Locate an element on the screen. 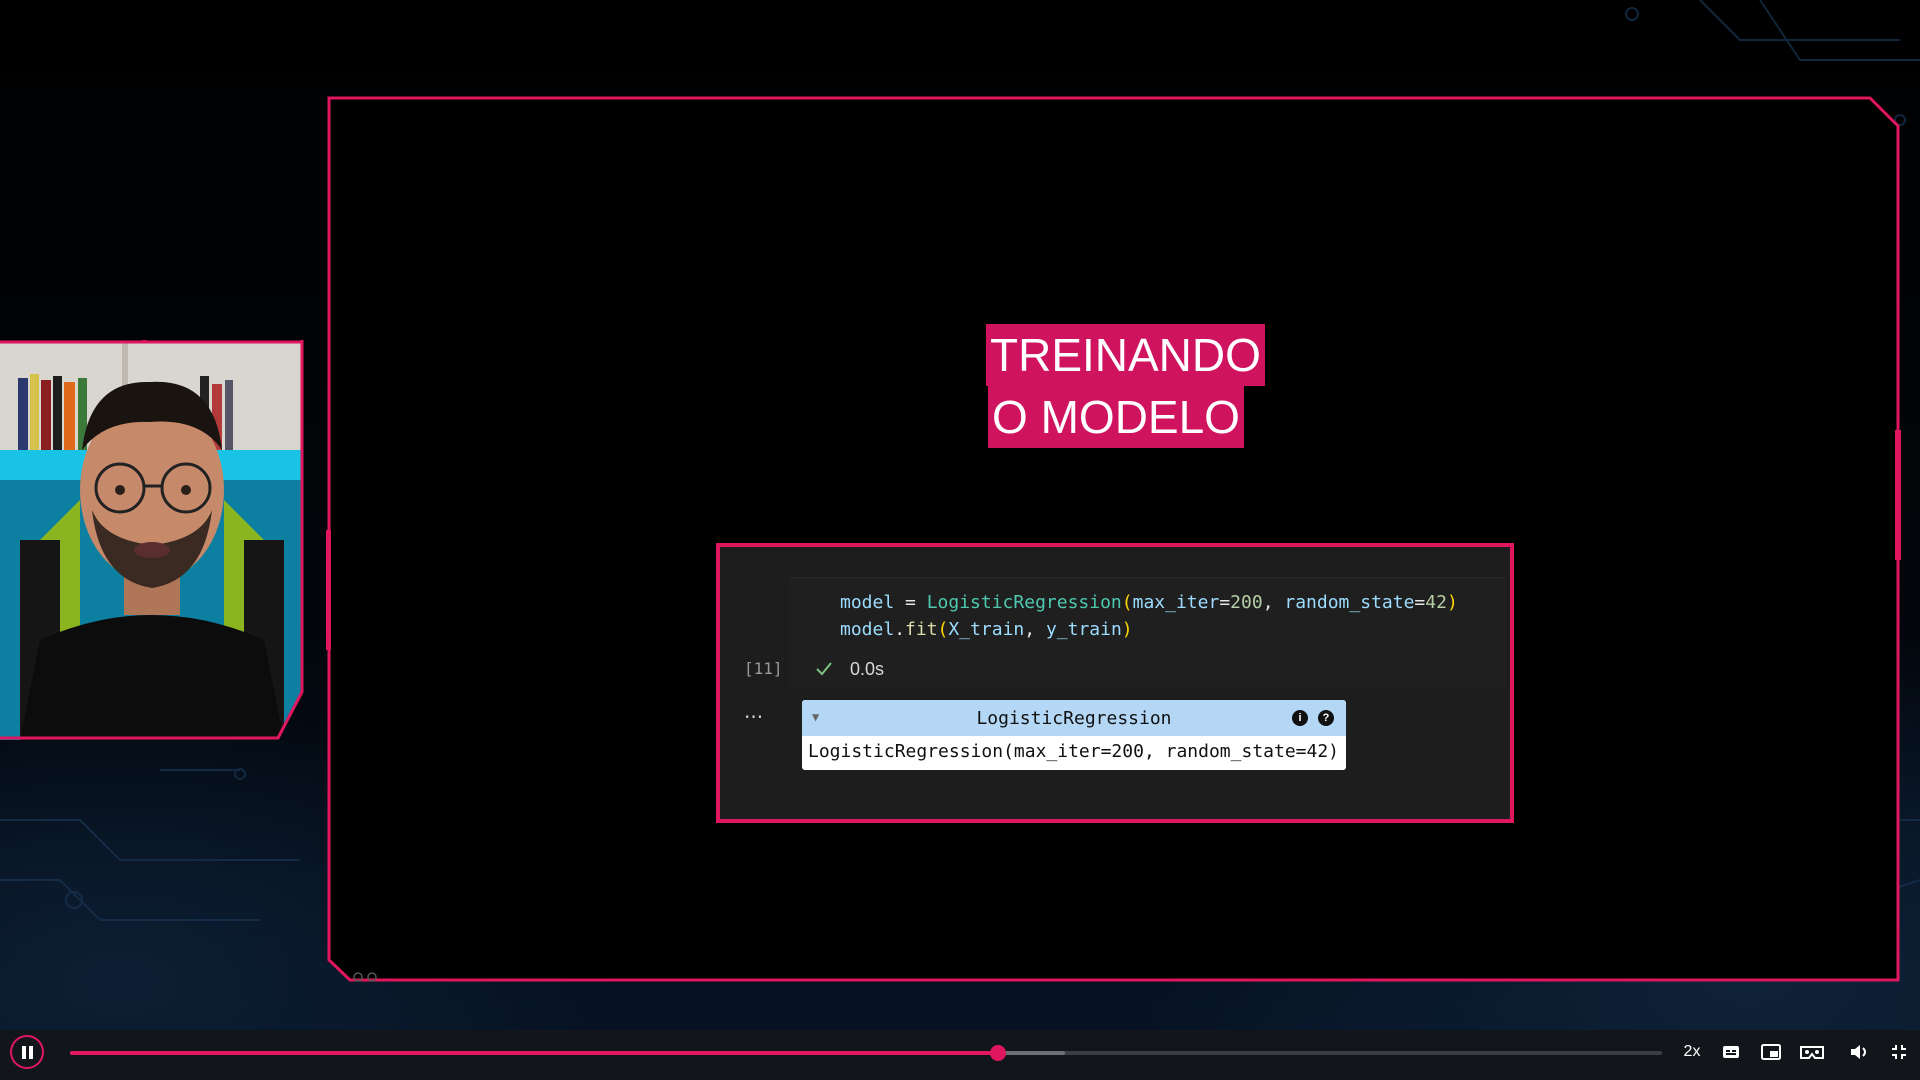  pause-button is located at coordinates (27, 1052).